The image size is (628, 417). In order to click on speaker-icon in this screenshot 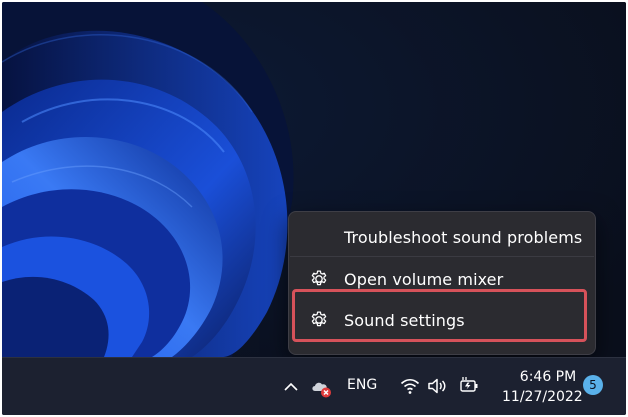, I will do `click(437, 386)`.